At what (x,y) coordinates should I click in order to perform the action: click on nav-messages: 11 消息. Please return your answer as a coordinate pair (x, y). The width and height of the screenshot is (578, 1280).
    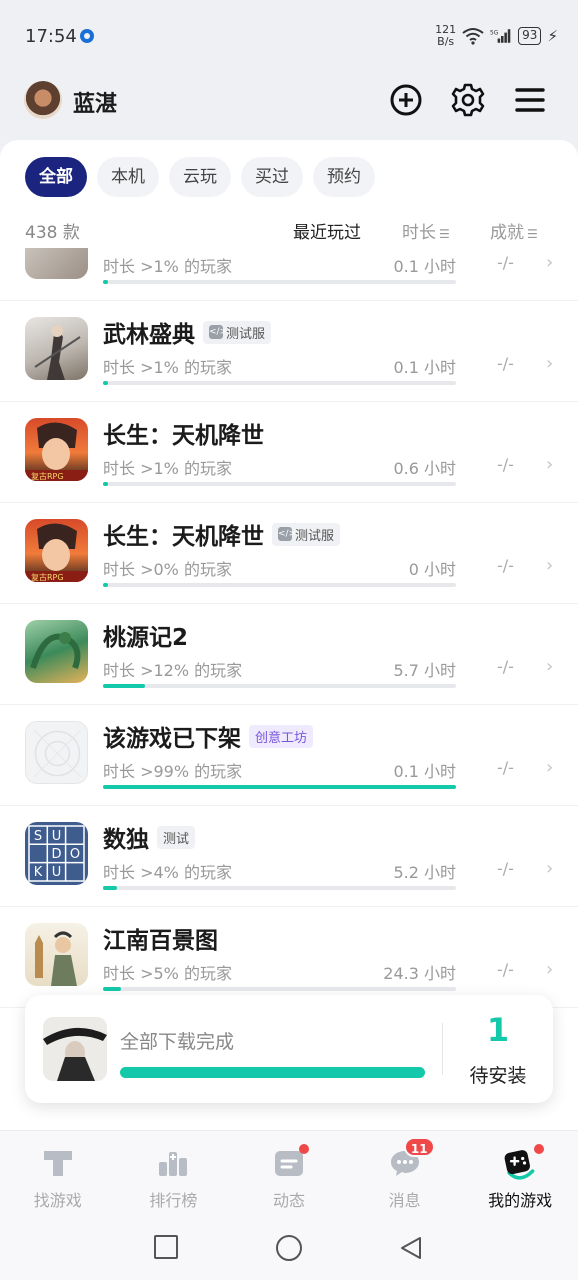
    Looking at the image, I should click on (405, 1173).